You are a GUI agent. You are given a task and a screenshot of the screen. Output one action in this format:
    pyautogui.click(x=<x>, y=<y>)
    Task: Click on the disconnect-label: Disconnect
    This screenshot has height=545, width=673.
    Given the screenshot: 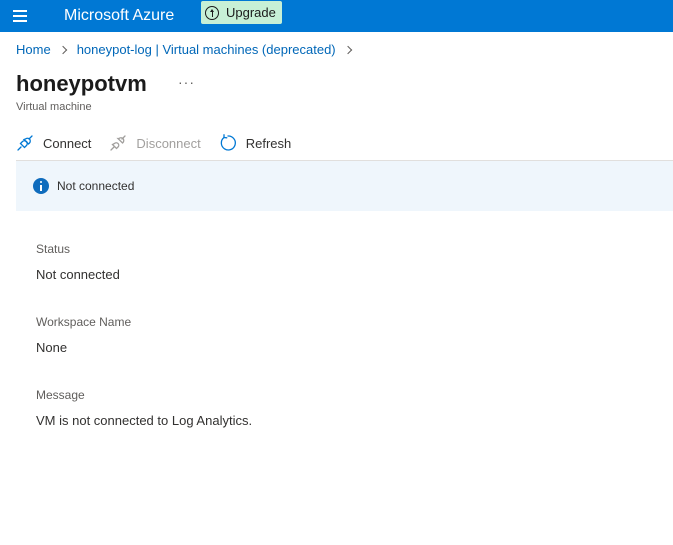 What is the action you would take?
    pyautogui.click(x=168, y=143)
    